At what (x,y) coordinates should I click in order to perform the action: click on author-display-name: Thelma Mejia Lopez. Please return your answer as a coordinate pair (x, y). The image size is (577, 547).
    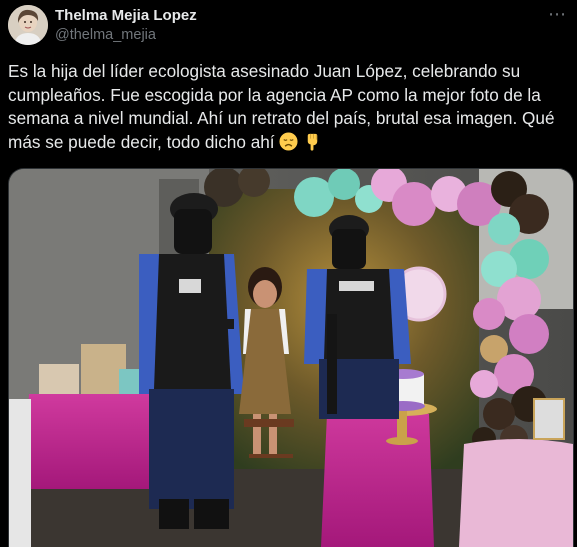
    Looking at the image, I should click on (126, 15).